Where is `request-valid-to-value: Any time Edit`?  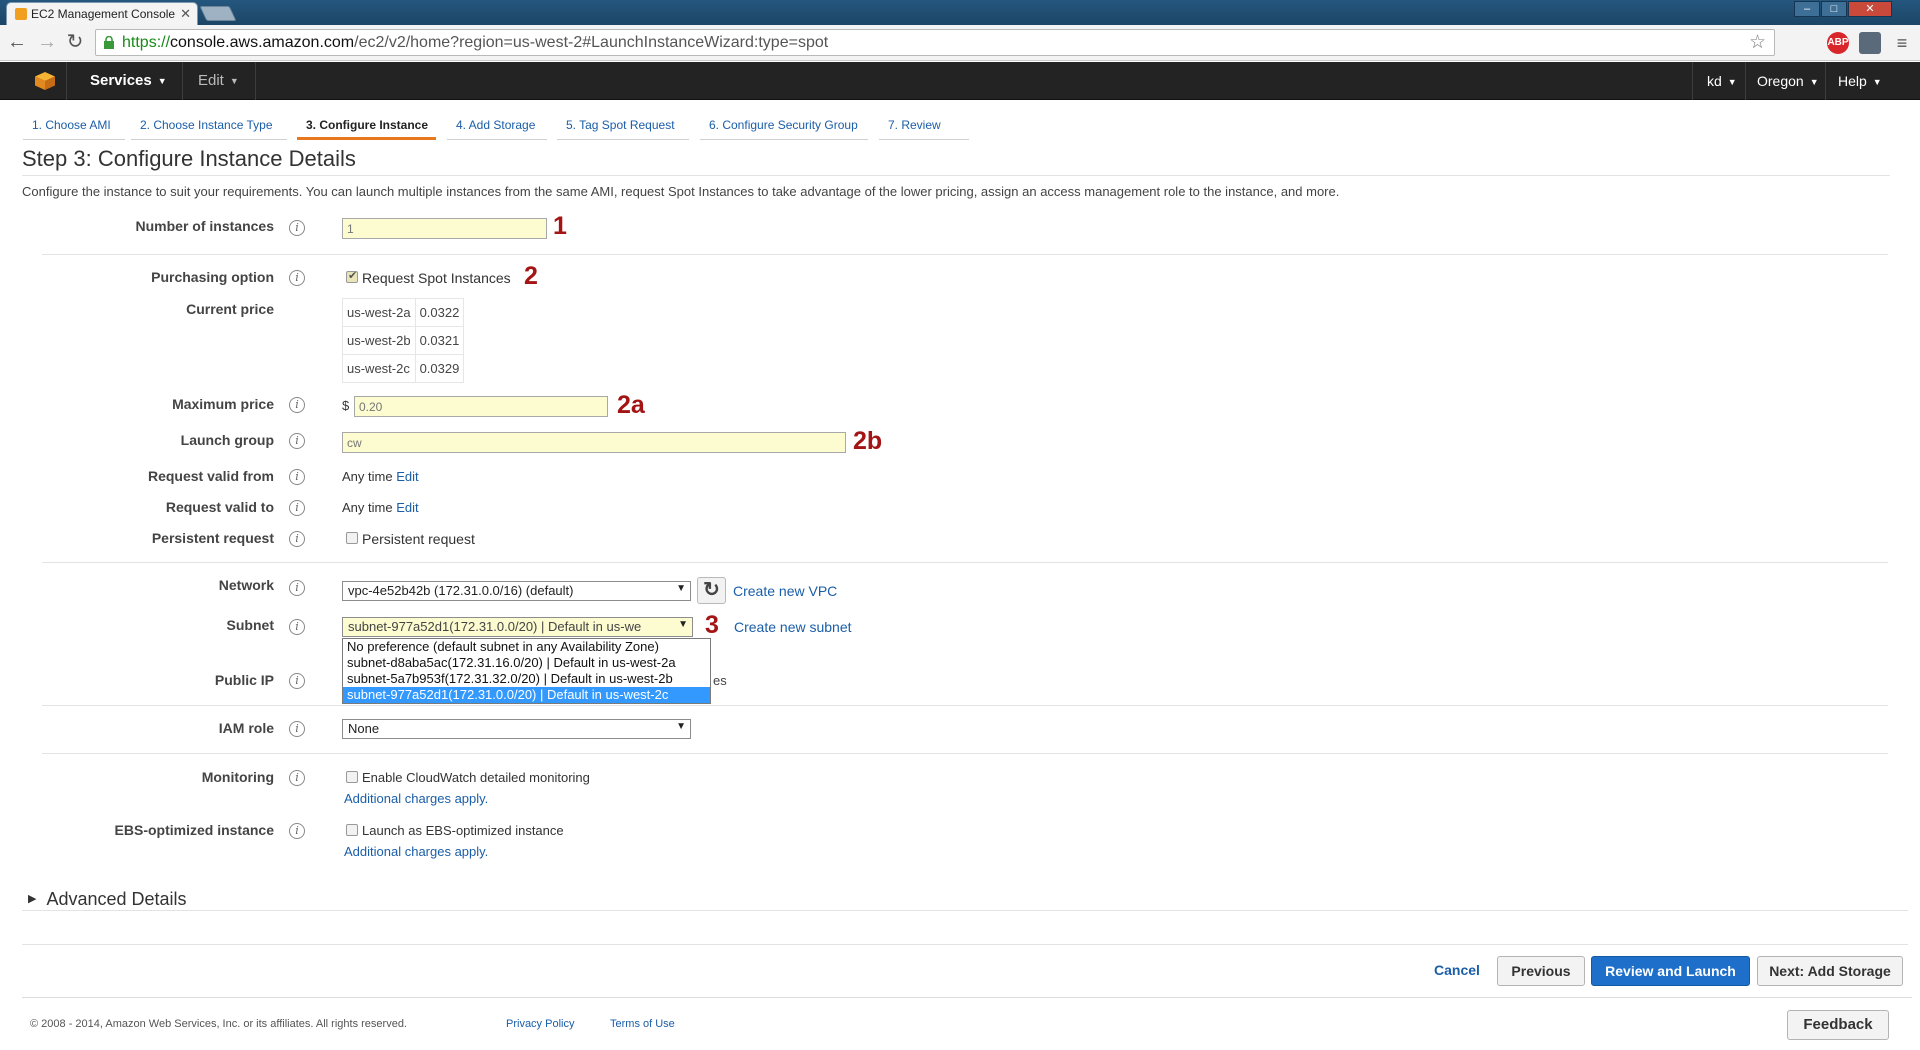 request-valid-to-value: Any time Edit is located at coordinates (380, 507).